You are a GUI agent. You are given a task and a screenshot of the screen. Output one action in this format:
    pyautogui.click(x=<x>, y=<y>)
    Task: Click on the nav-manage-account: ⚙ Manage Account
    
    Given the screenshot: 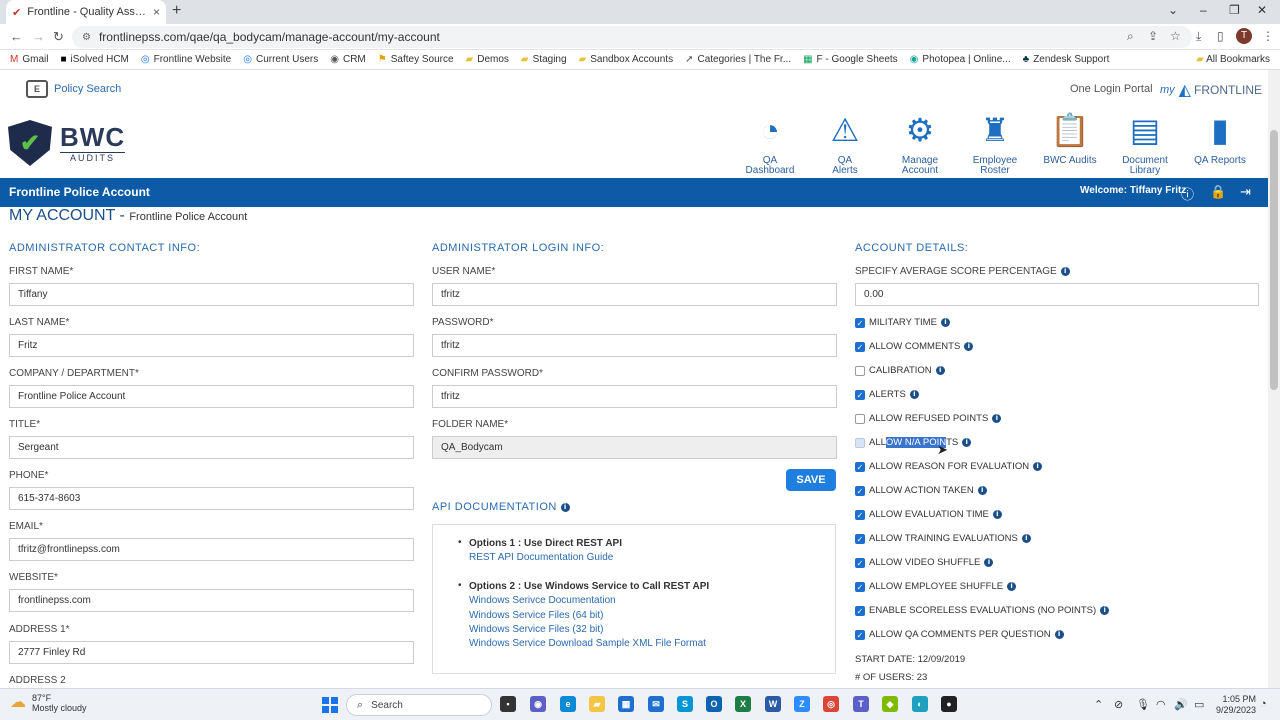 What is the action you would take?
    pyautogui.click(x=920, y=143)
    